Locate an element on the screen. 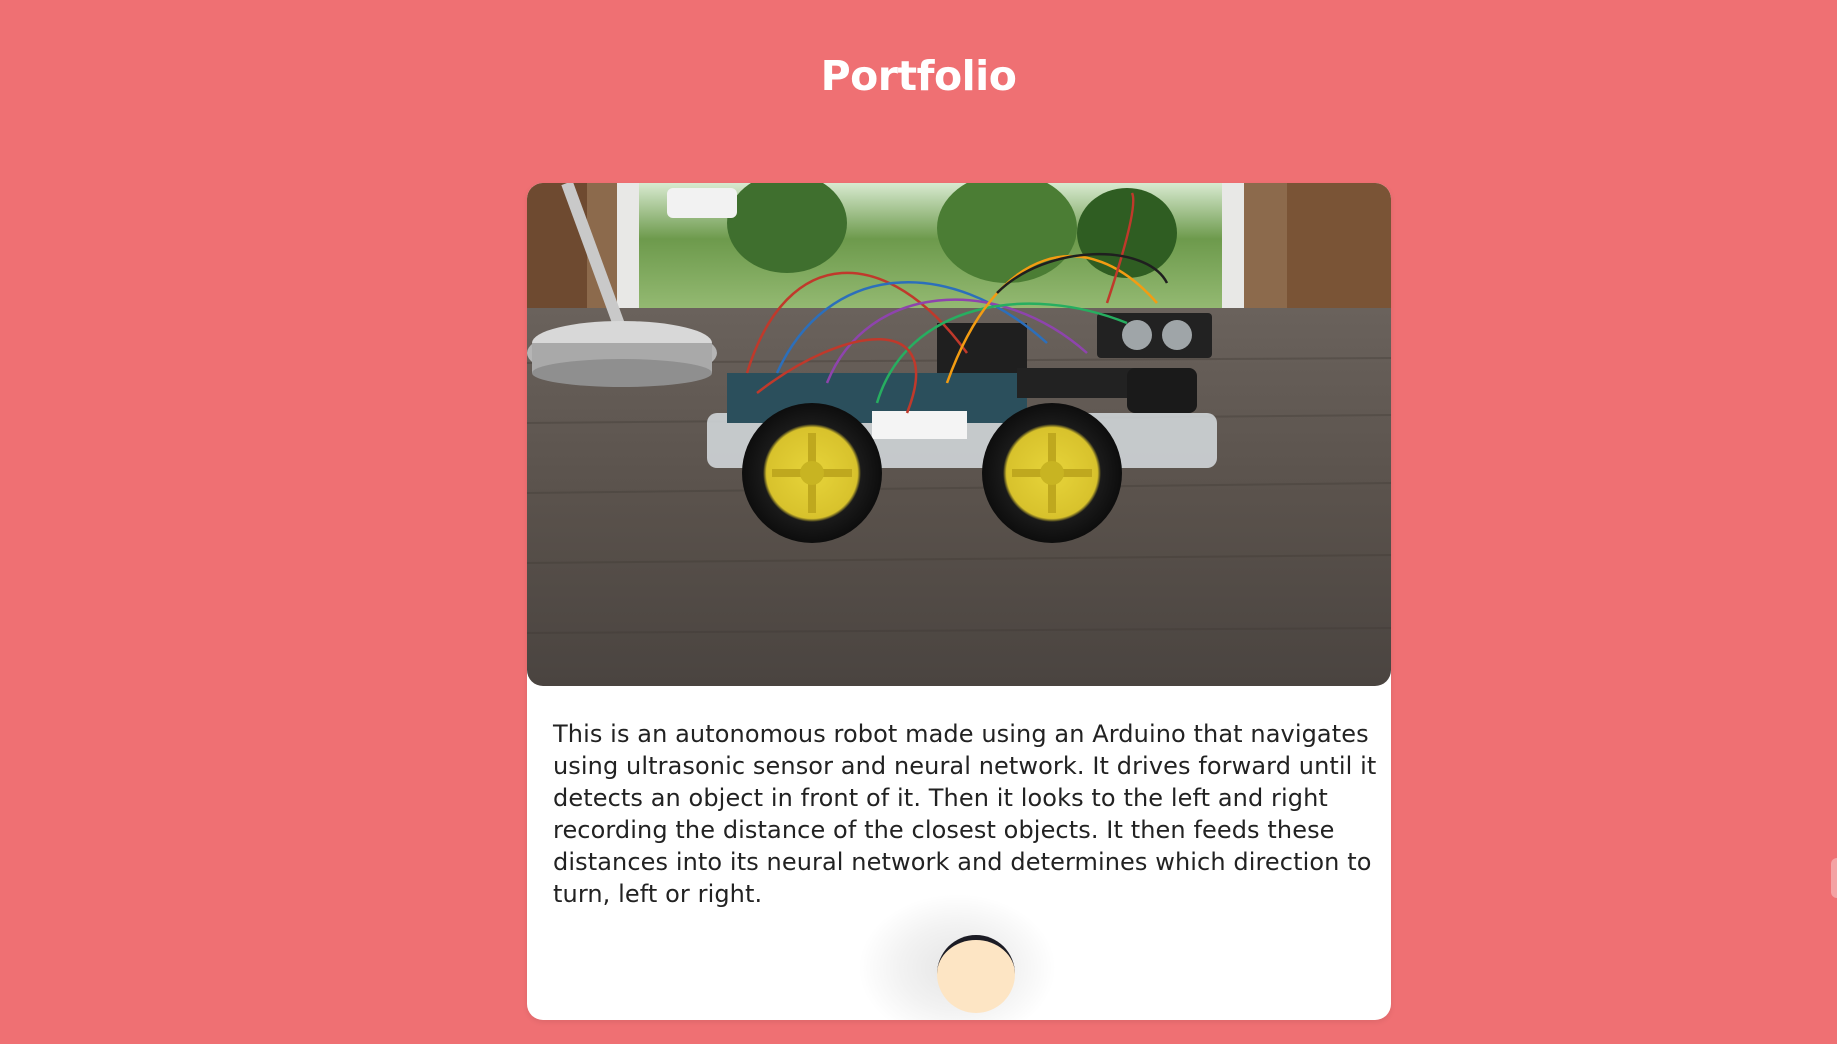  half-moon-toggle-icon is located at coordinates (976, 974).